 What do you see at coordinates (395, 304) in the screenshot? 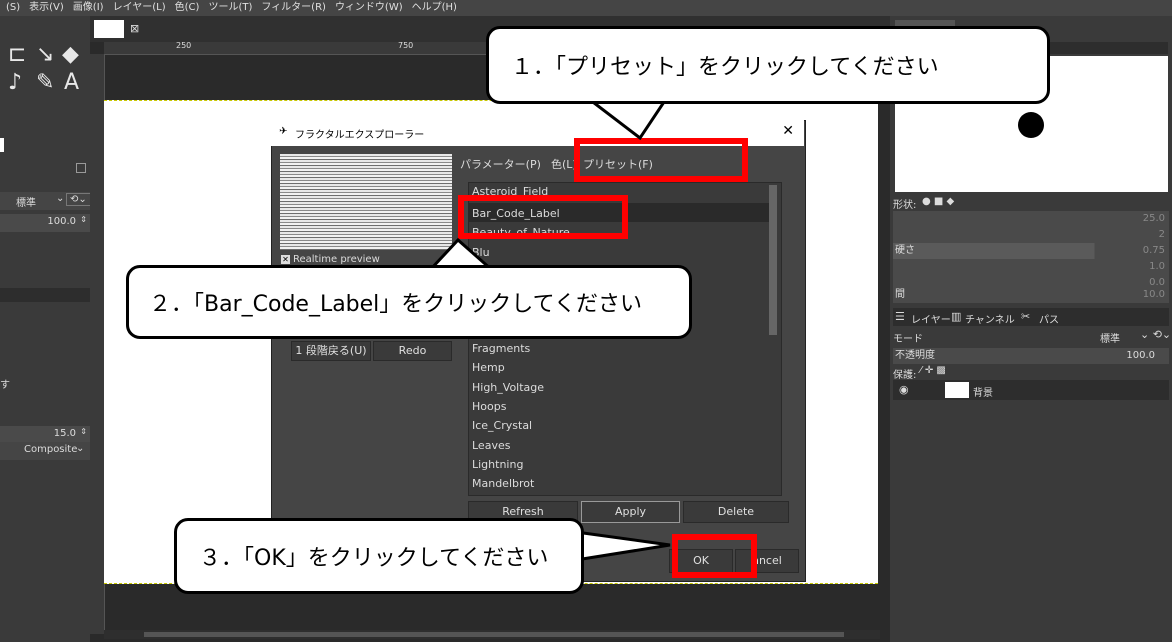
I see `callout-step2-text: ２．「Bar_Code_Label」をクリックしてください` at bounding box center [395, 304].